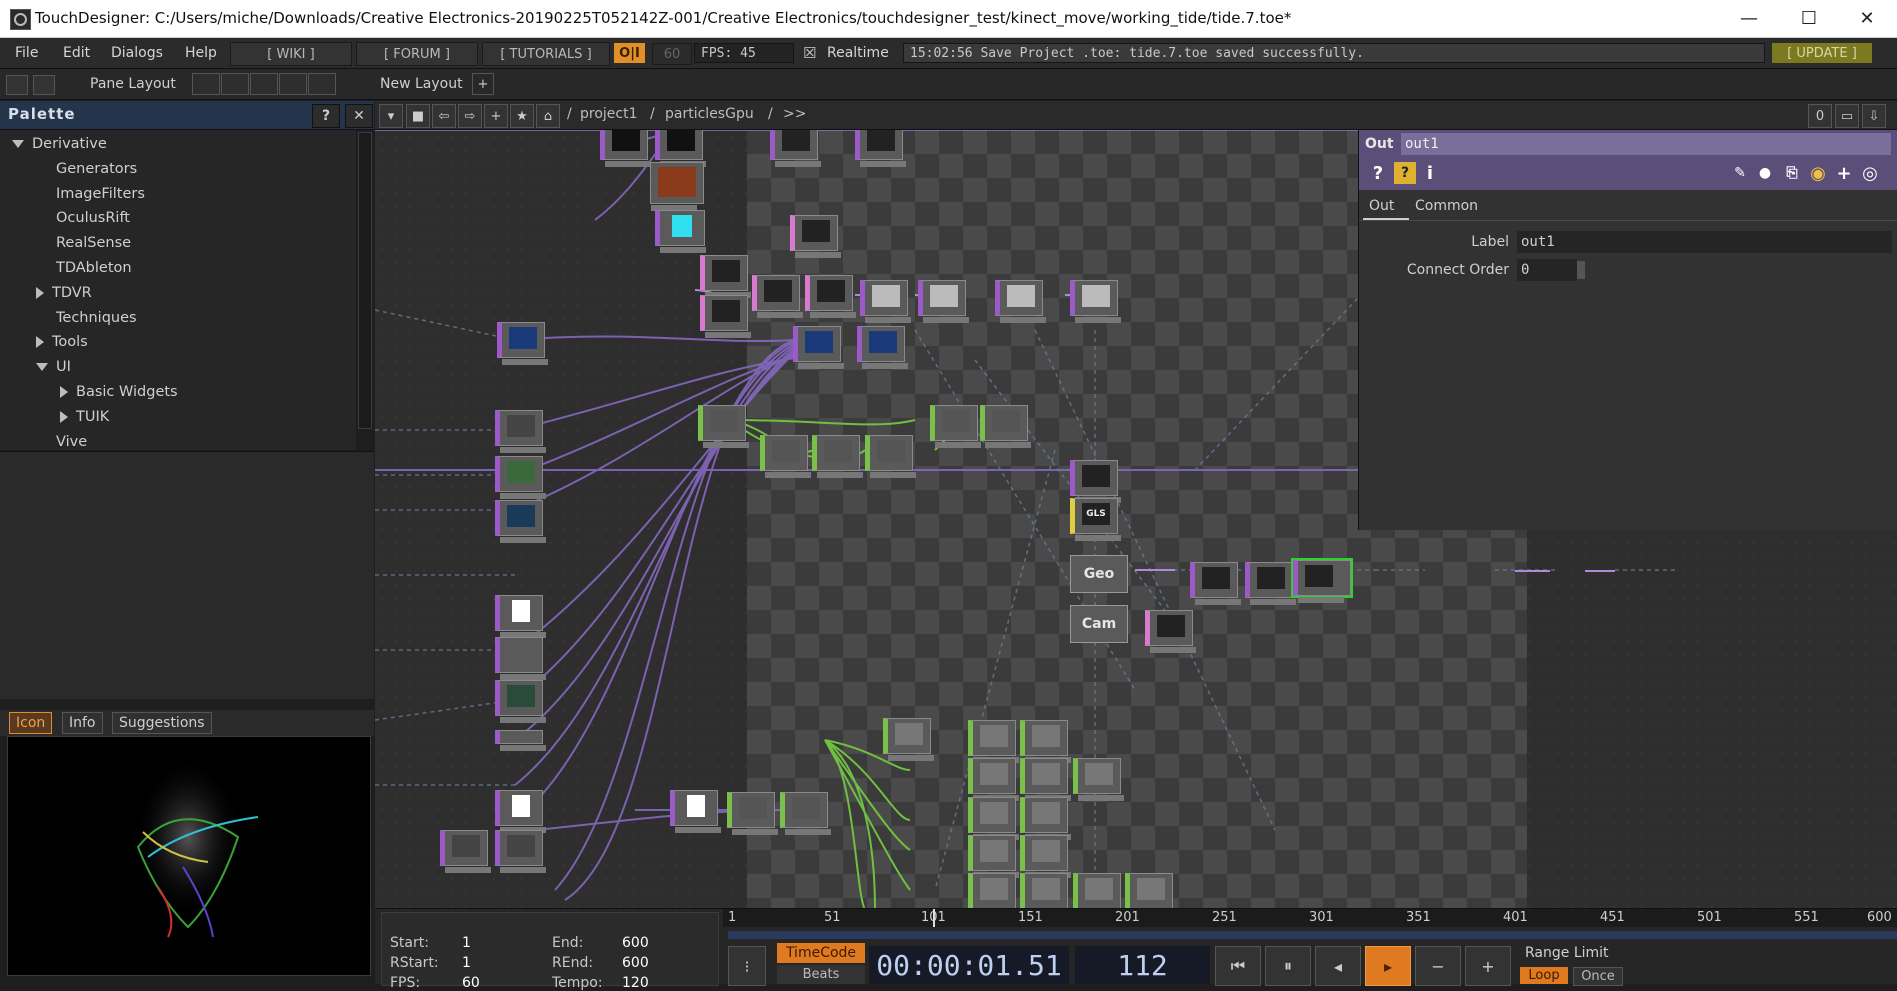  Describe the element at coordinates (235, 84) in the screenshot. I see `layout-split-vertical-icon` at that location.